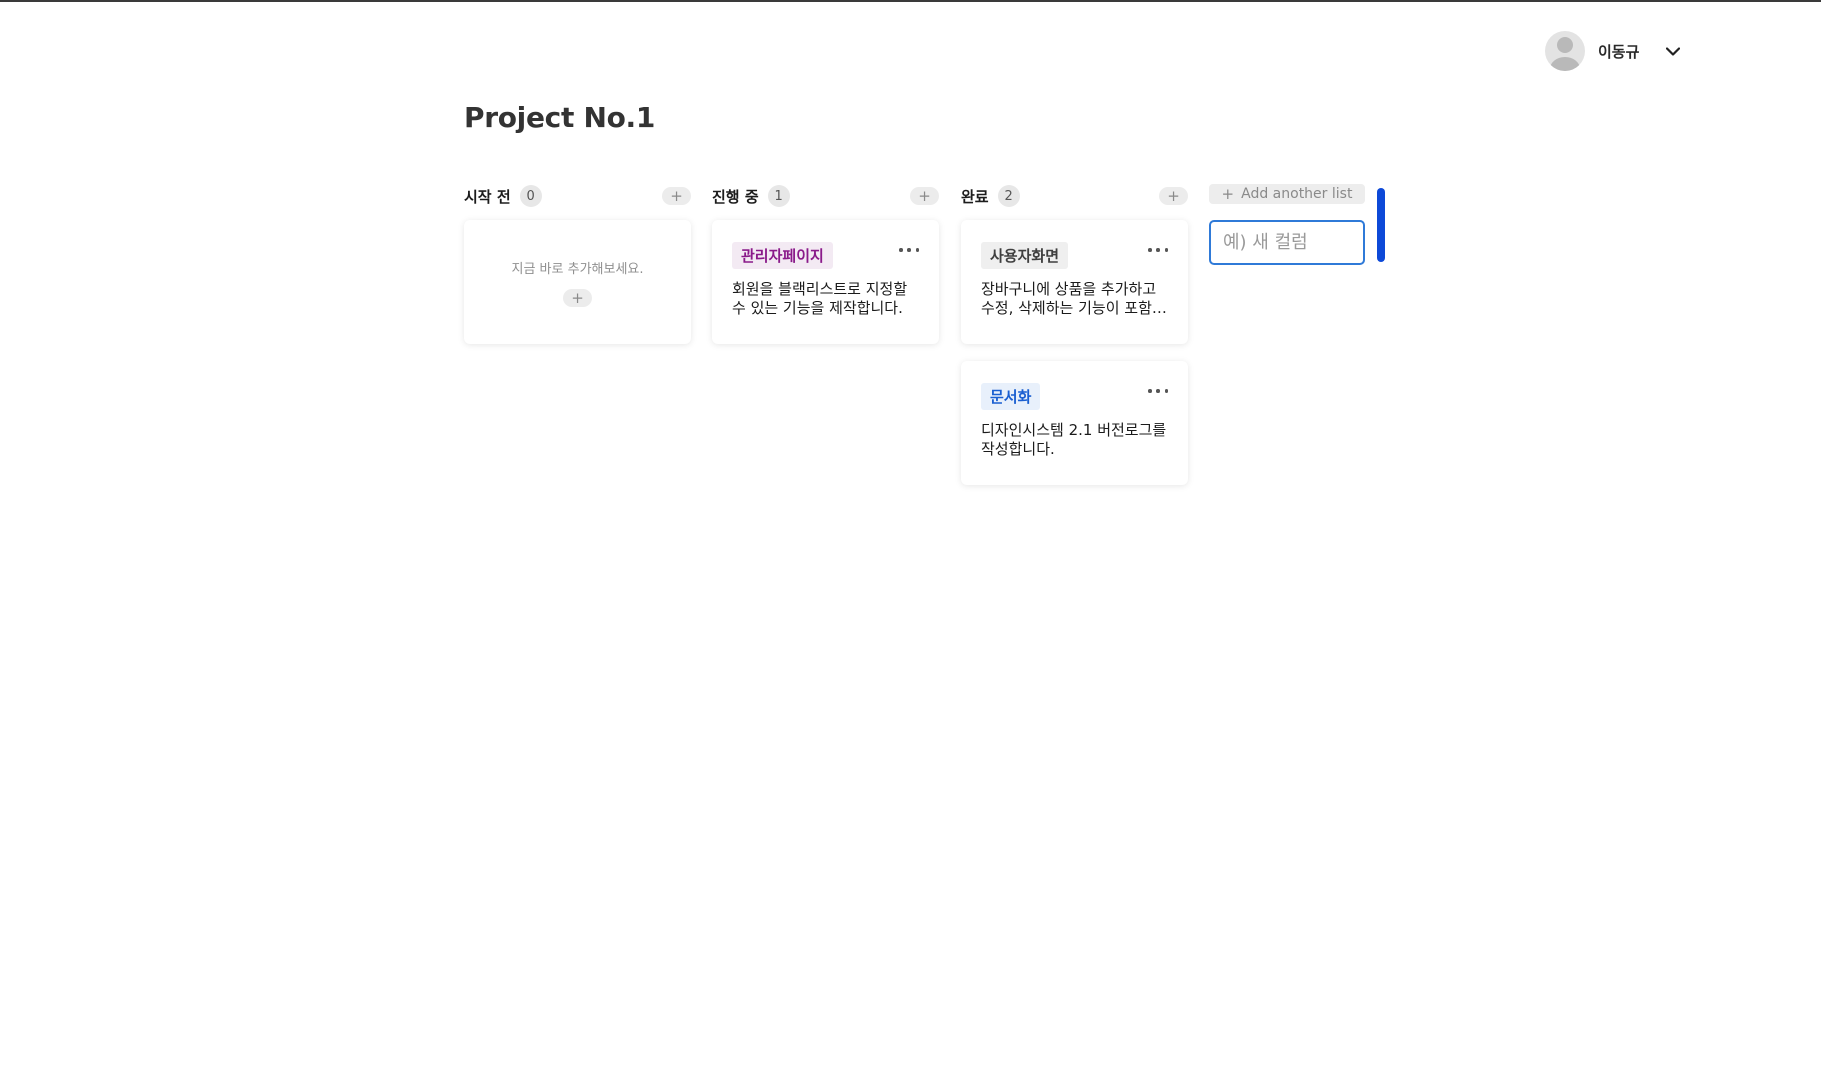  What do you see at coordinates (1297, 194) in the screenshot?
I see `add-list-label: Add another list` at bounding box center [1297, 194].